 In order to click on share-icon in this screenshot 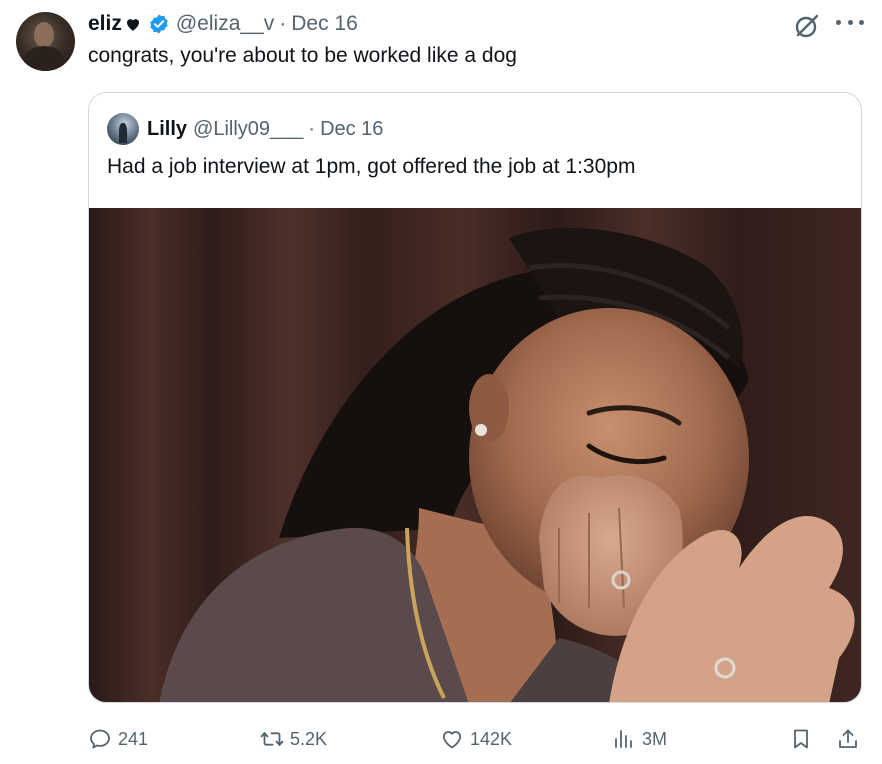, I will do `click(848, 738)`.